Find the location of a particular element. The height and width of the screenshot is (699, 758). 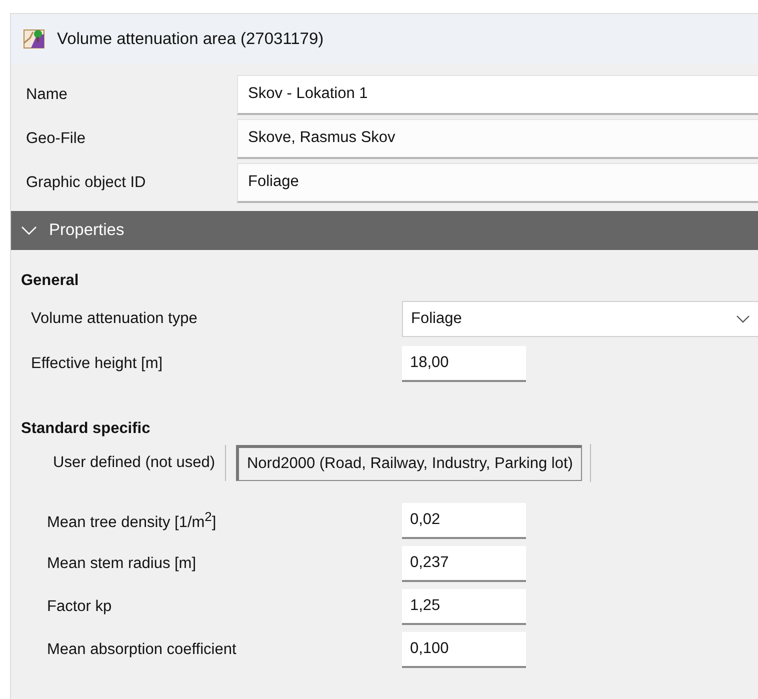

section-header: Properties is located at coordinates (384, 230).